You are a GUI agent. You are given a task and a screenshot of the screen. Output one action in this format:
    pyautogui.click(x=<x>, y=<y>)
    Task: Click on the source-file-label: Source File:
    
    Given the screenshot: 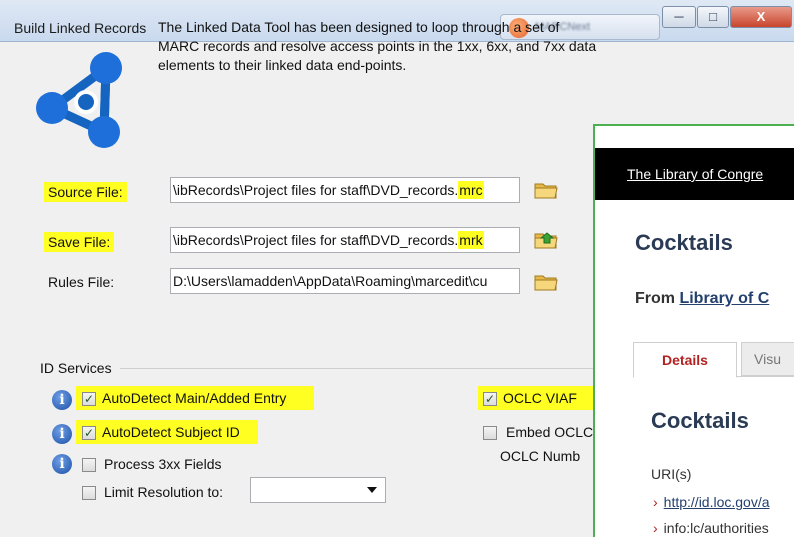 What is the action you would take?
    pyautogui.click(x=85, y=192)
    